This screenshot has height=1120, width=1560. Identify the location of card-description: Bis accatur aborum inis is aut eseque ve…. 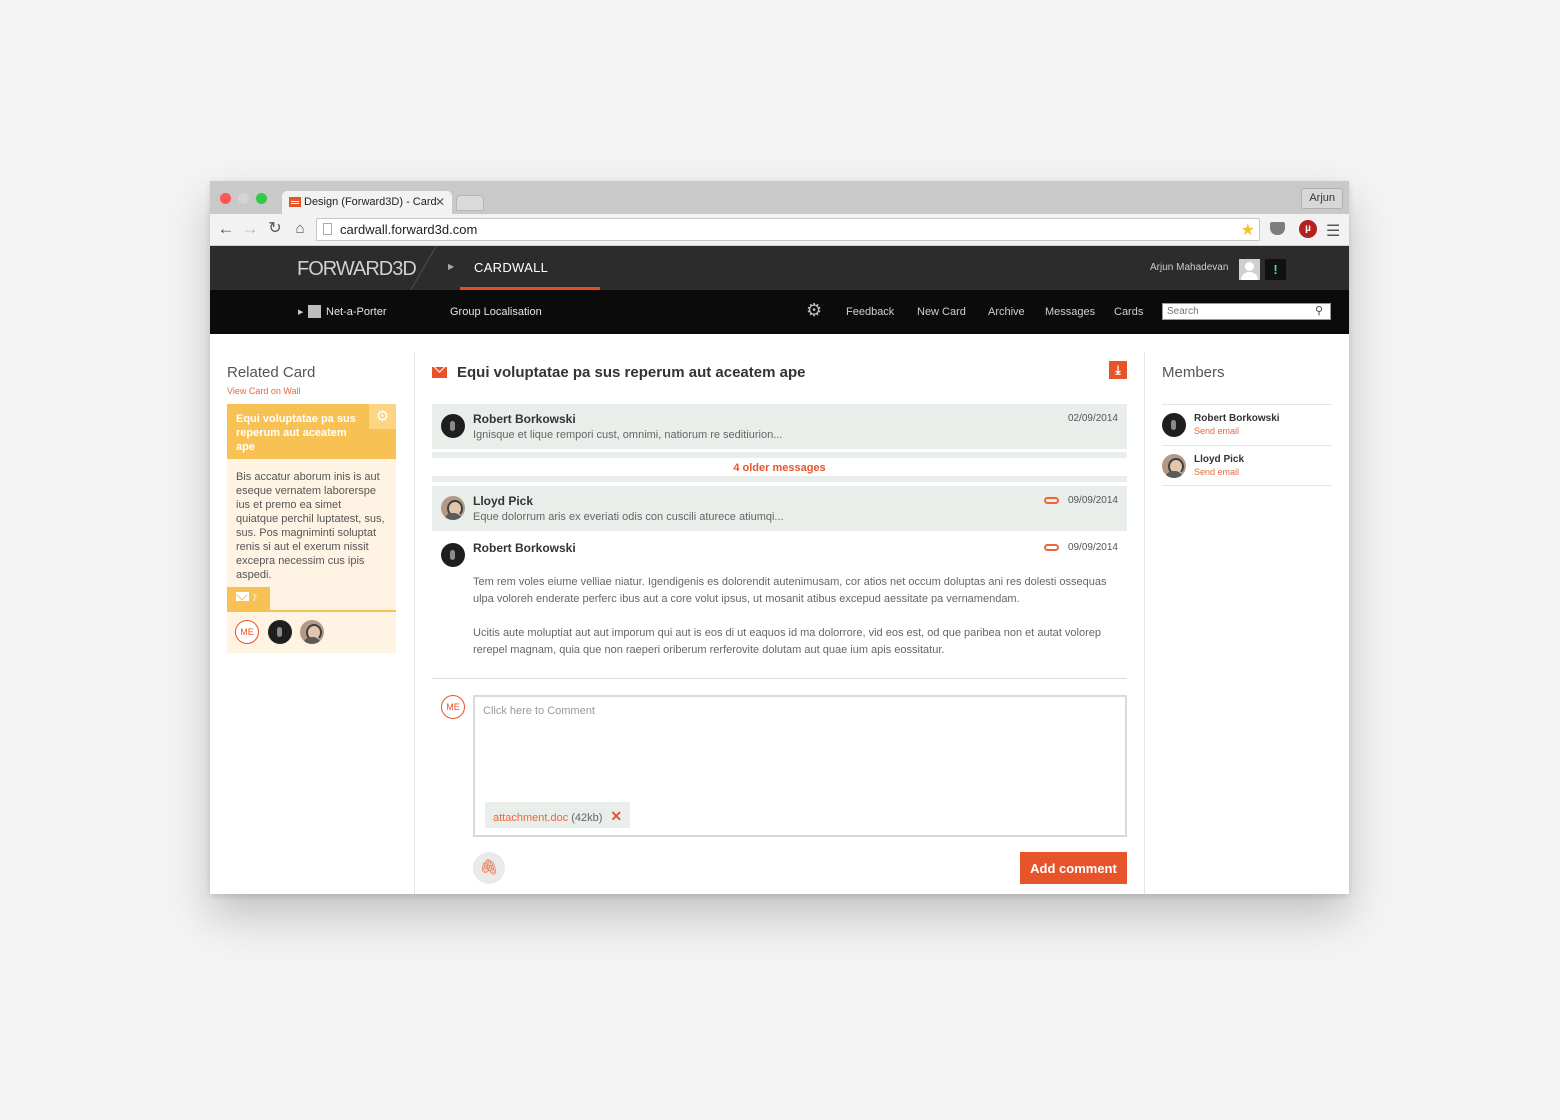
(310, 526).